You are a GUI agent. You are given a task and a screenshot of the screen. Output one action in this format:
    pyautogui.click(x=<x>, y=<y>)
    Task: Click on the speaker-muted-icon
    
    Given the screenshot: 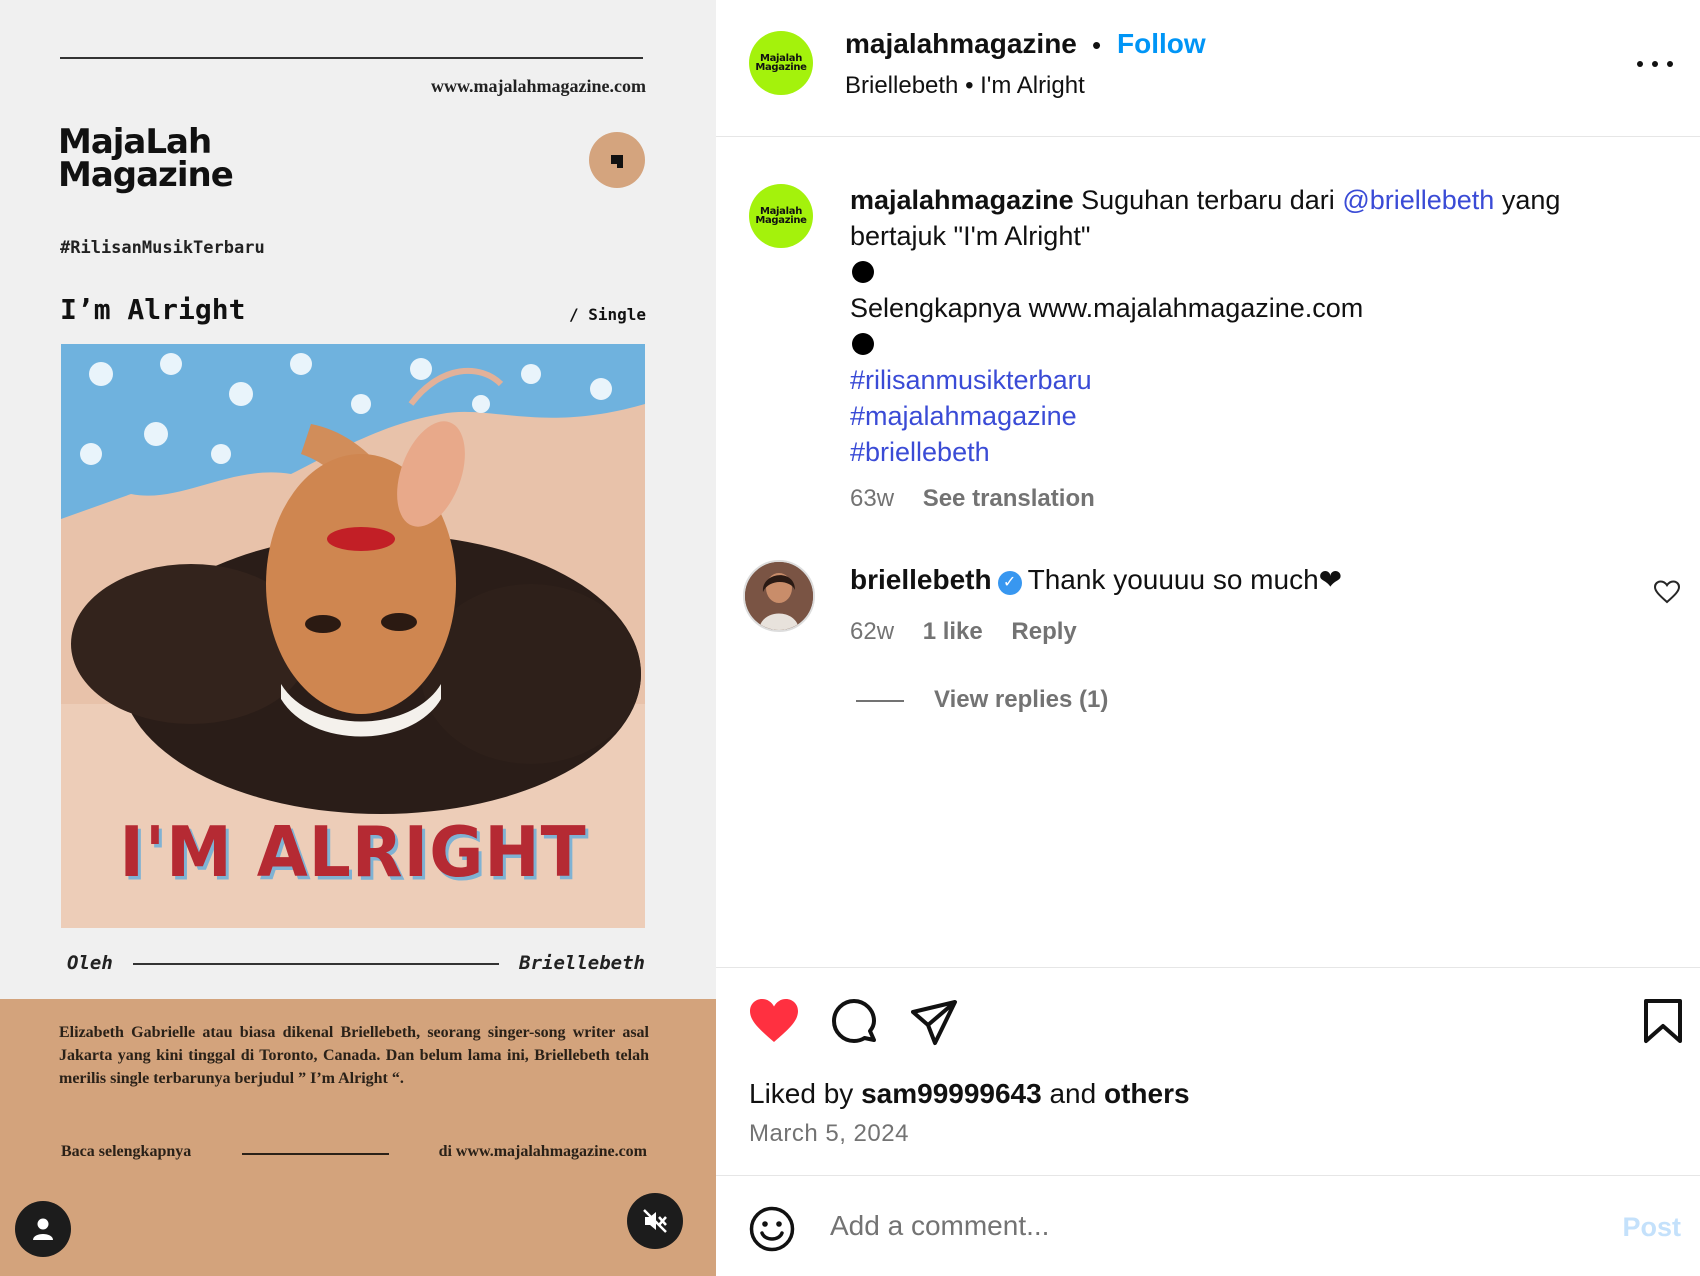 What is the action you would take?
    pyautogui.click(x=655, y=1221)
    